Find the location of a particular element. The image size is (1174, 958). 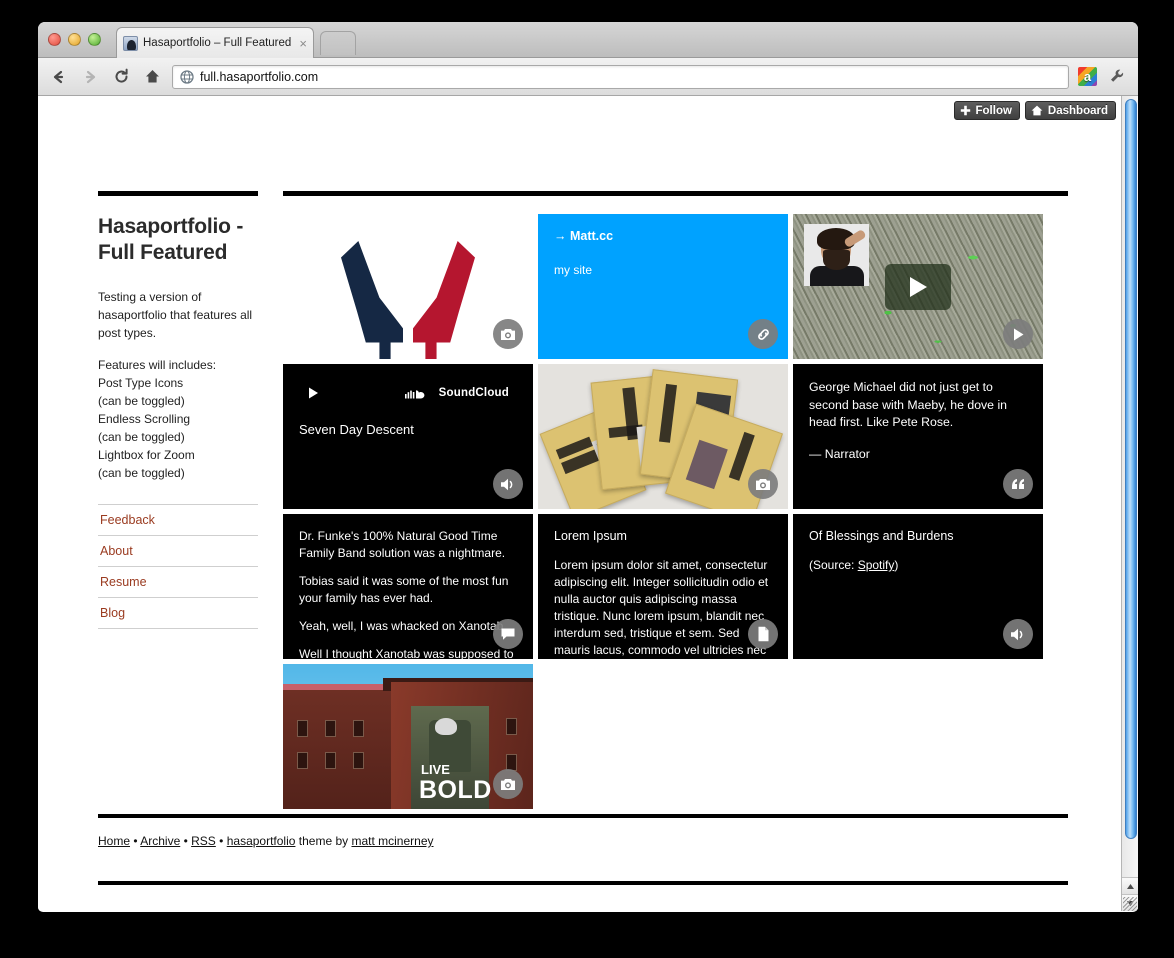

rainbow-a-extension-icon is located at coordinates (1087, 76).